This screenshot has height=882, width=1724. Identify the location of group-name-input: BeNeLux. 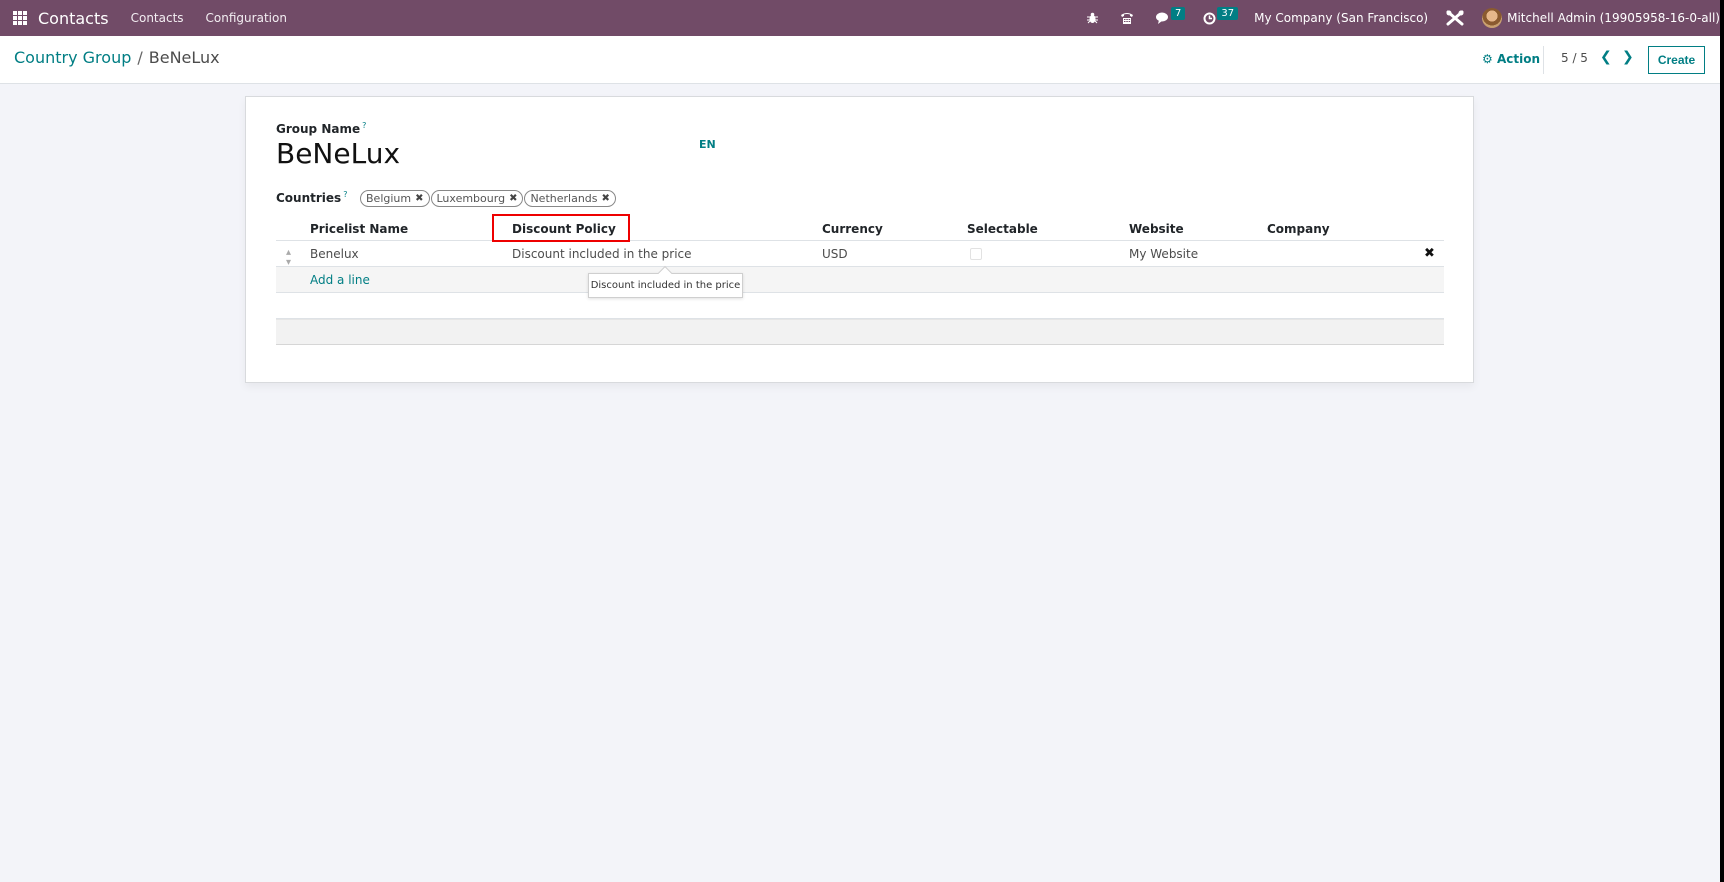
(338, 153).